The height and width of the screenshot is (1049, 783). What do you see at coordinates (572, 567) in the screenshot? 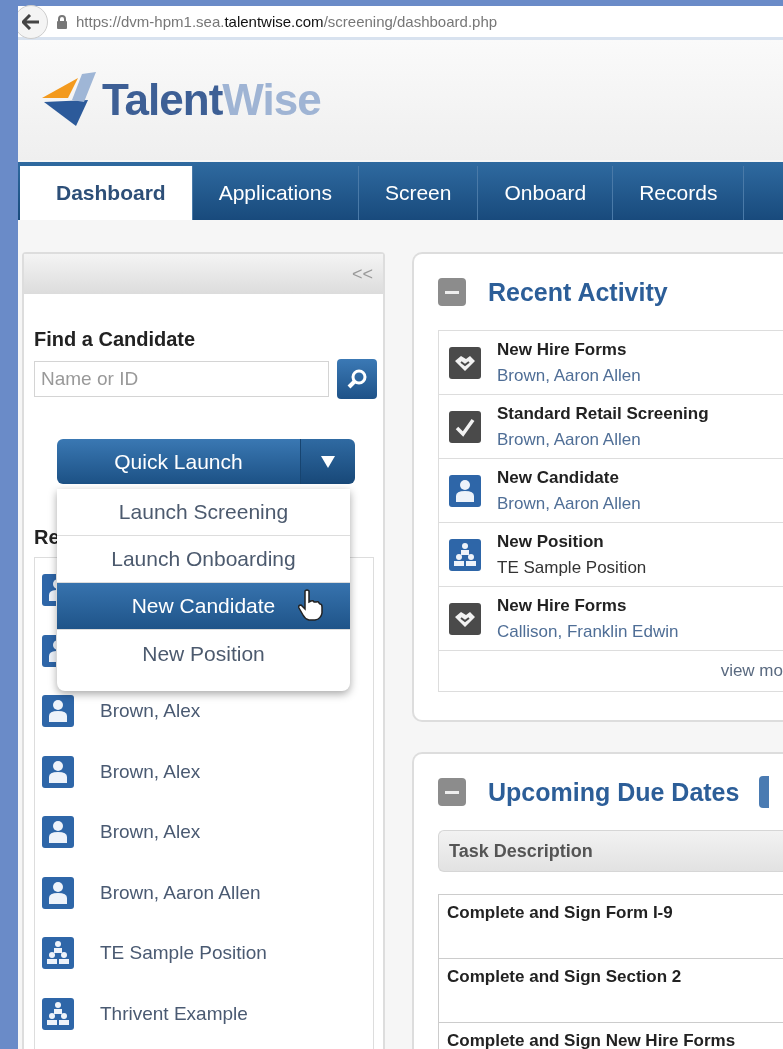
I see `activity-subtitle: TE Sample Position` at bounding box center [572, 567].